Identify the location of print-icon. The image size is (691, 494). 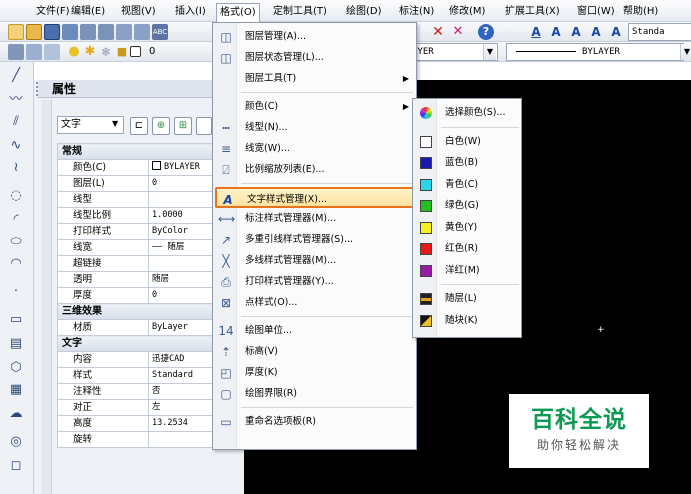
(88, 32).